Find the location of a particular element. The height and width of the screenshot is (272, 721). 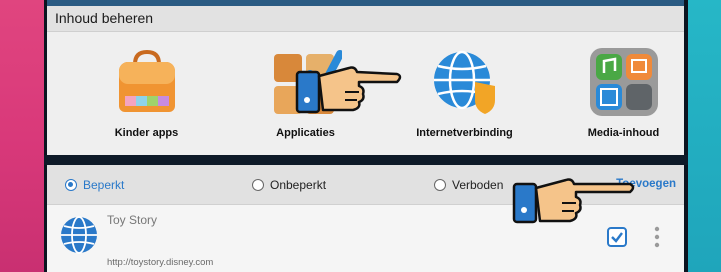

tile-label: Kinder apps is located at coordinates (146, 133).